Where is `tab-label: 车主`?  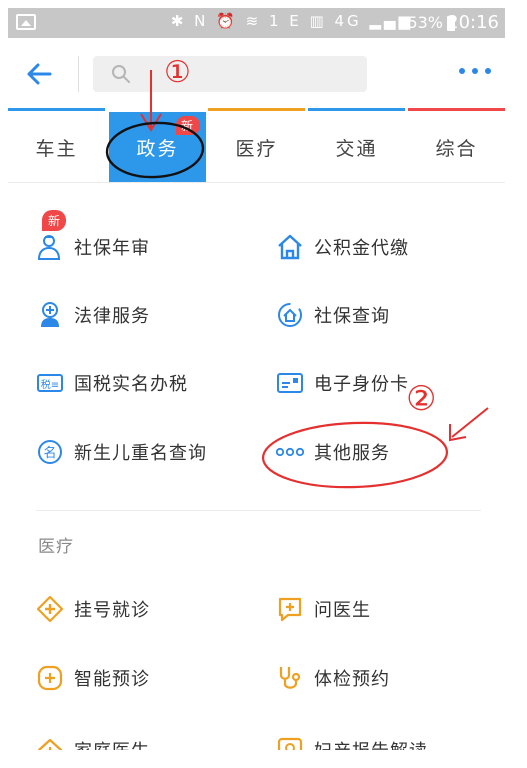 tab-label: 车主 is located at coordinates (56, 148).